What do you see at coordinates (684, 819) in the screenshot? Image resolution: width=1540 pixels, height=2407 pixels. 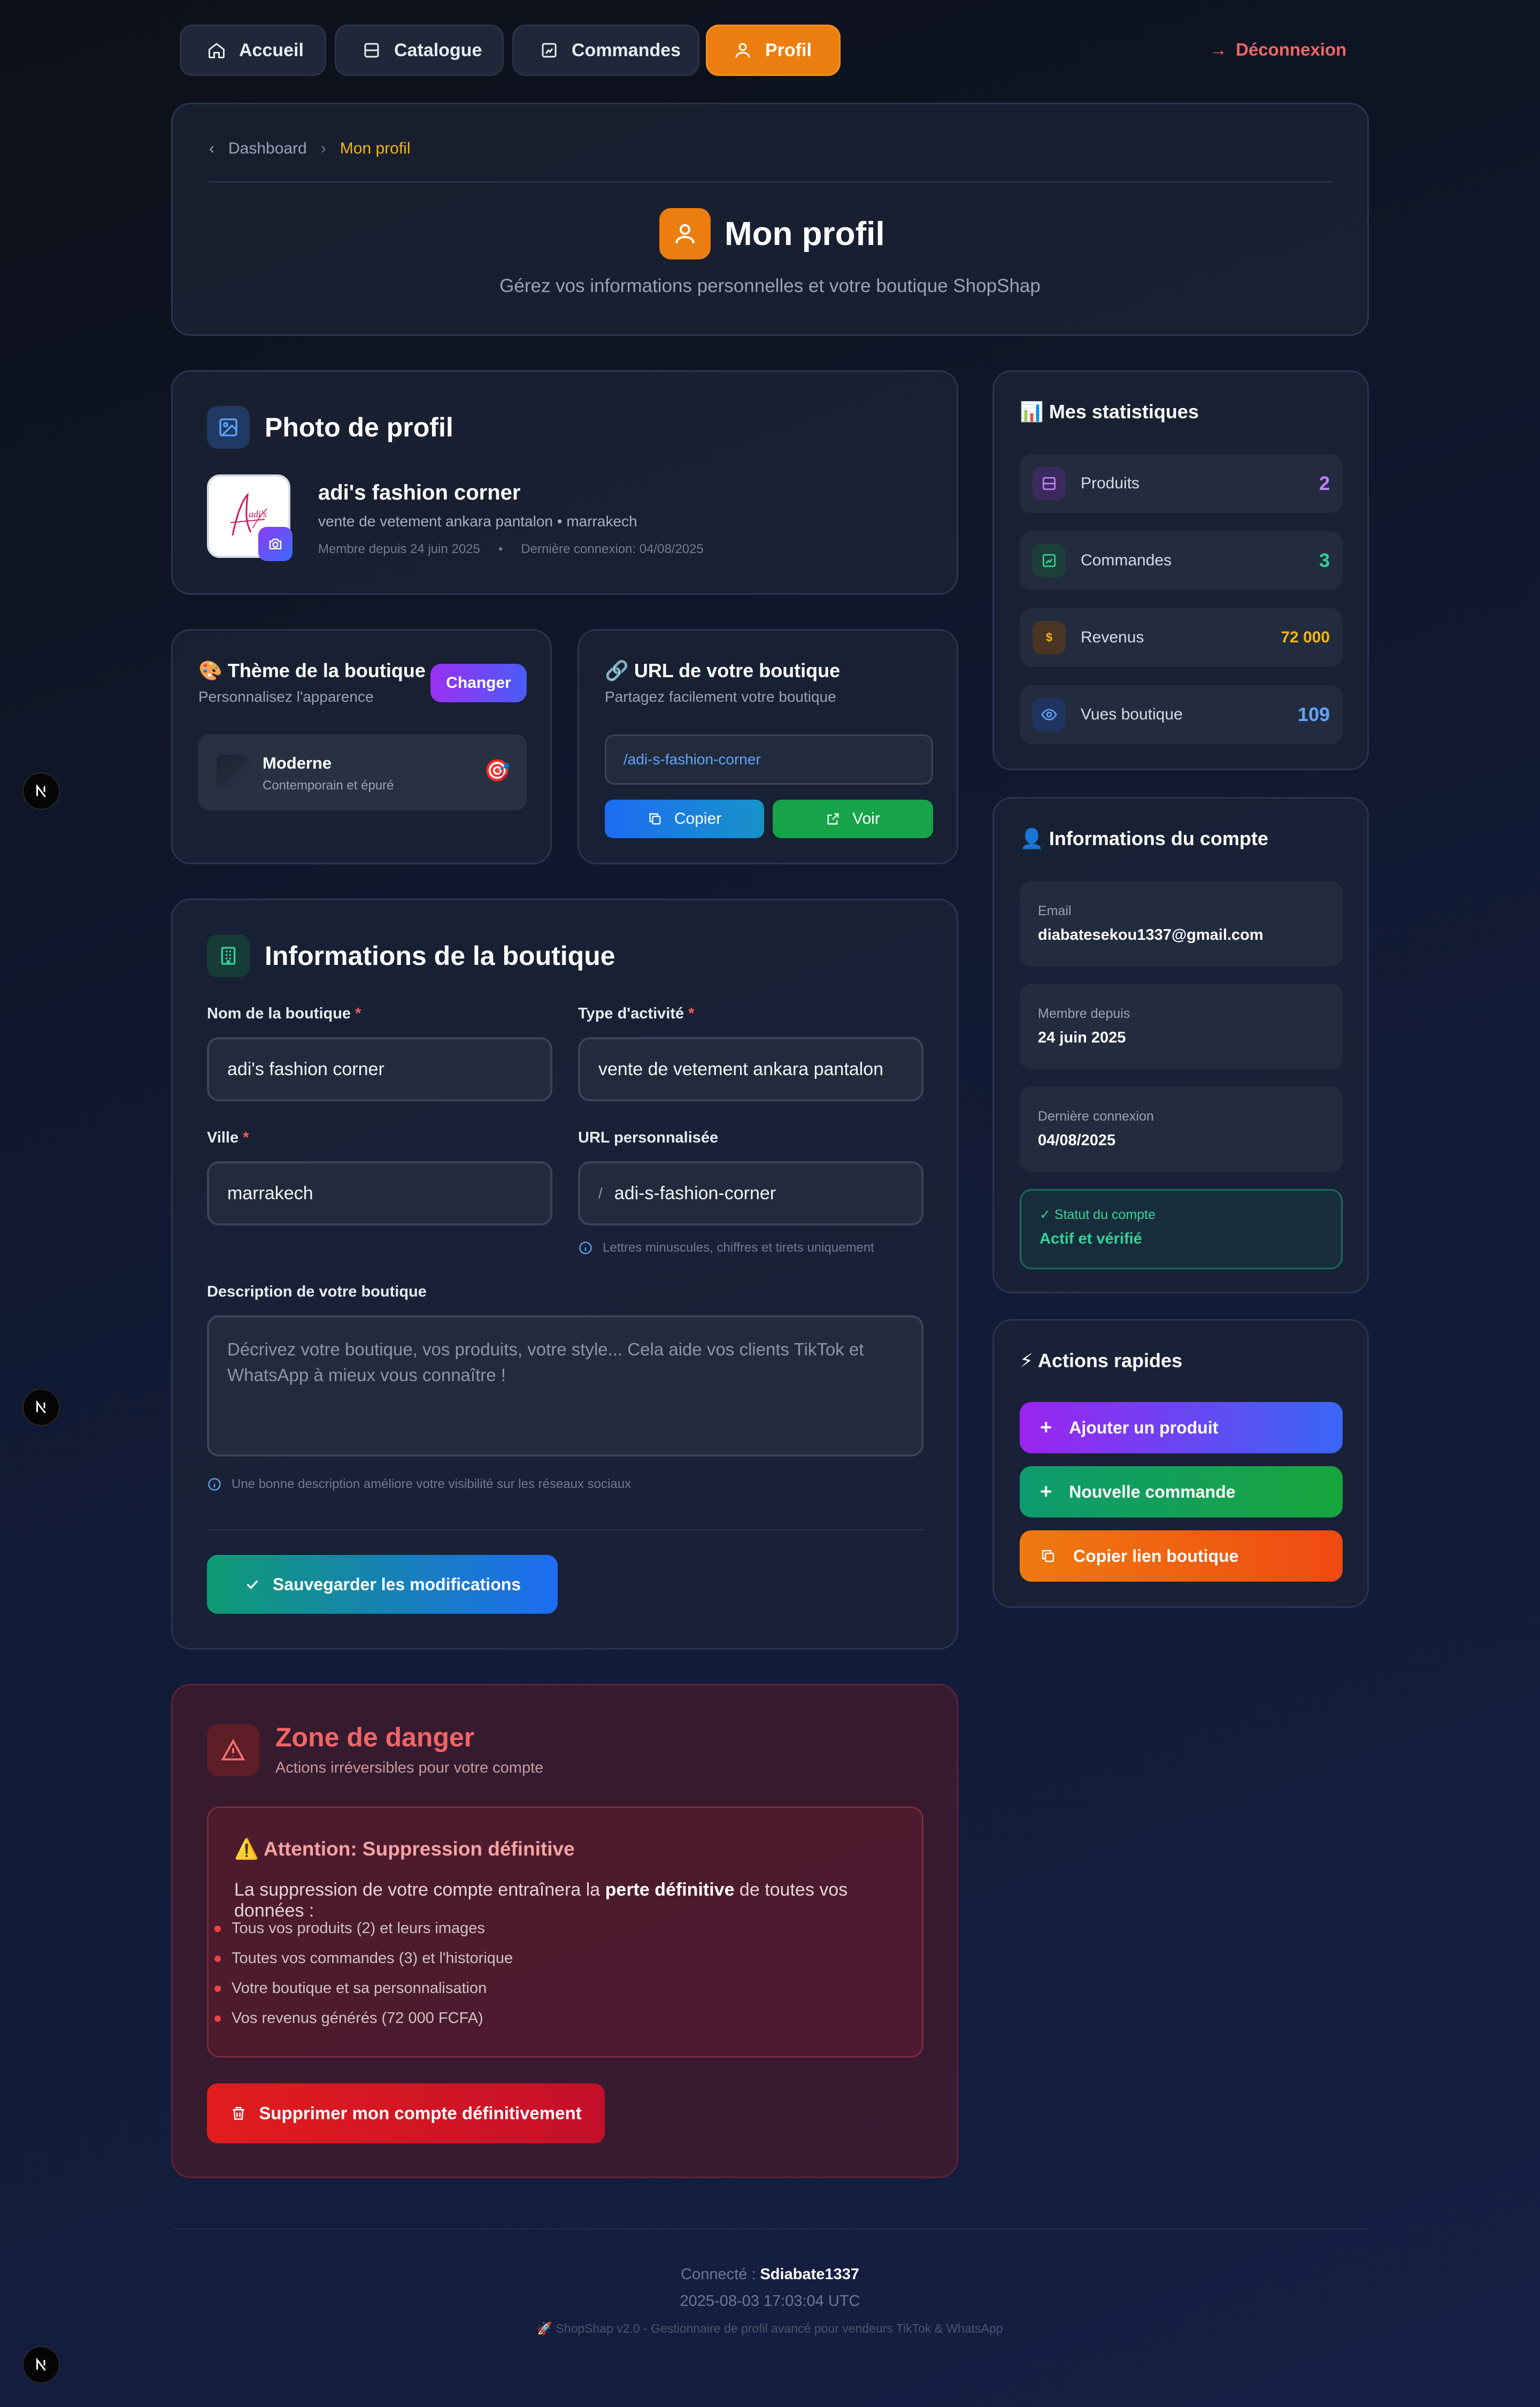 I see `copy-url-button: Copier` at bounding box center [684, 819].